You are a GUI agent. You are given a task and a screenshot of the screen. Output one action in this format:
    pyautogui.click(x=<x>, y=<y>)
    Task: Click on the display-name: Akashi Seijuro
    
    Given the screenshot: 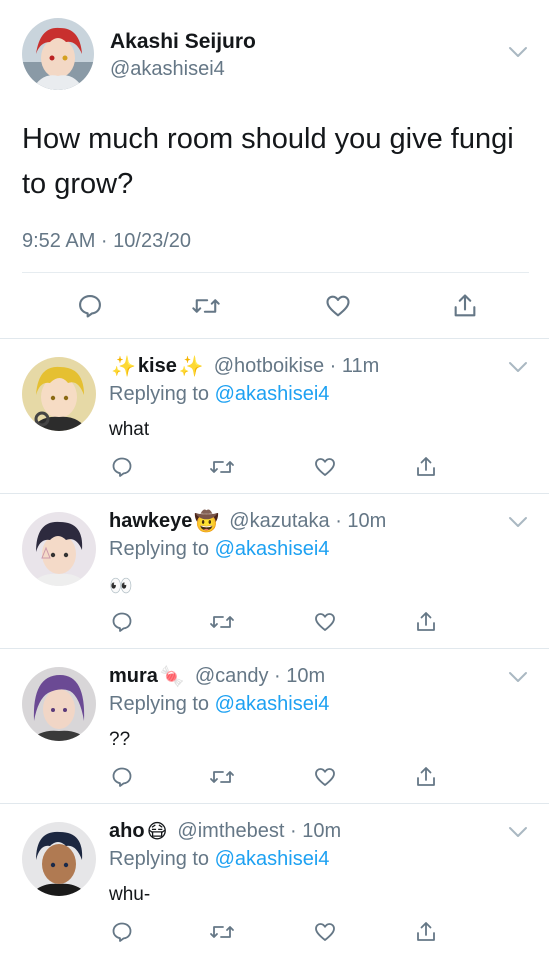 What is the action you would take?
    pyautogui.click(x=183, y=42)
    